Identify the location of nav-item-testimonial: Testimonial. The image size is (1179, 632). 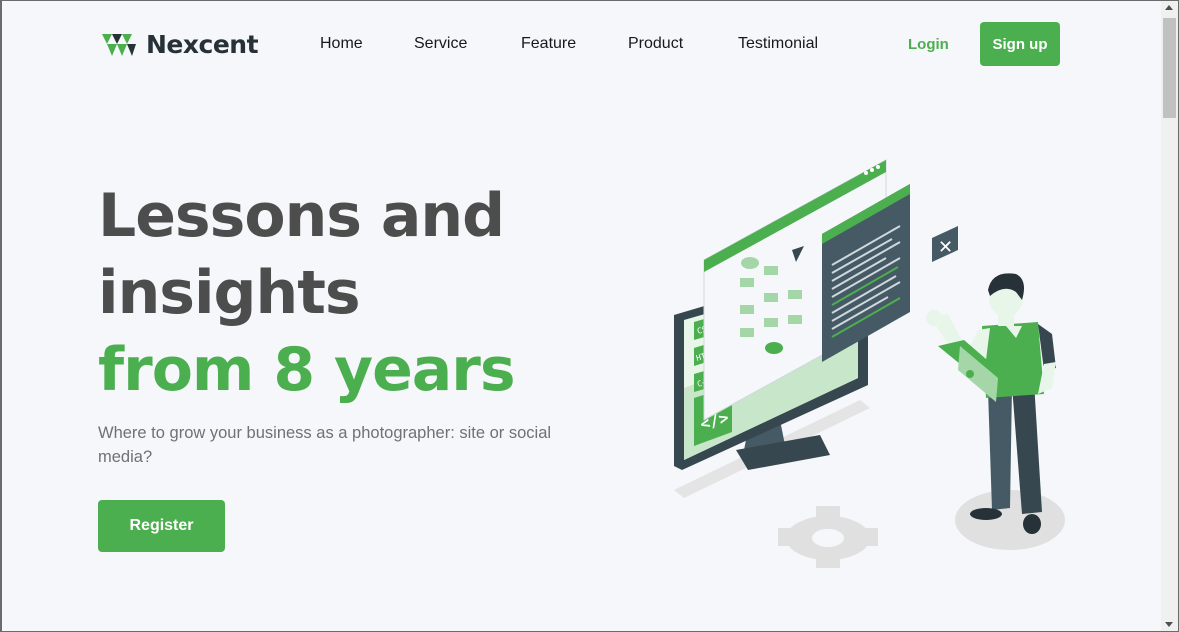
(778, 44).